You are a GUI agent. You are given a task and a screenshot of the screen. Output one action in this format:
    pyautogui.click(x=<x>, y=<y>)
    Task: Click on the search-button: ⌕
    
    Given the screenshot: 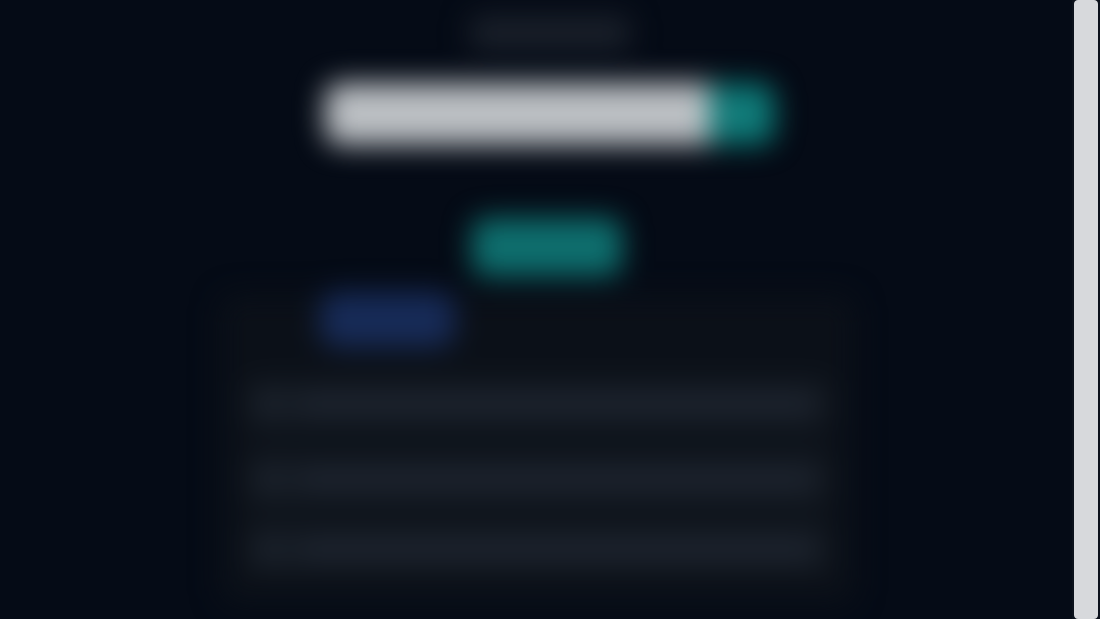 What is the action you would take?
    pyautogui.click(x=742, y=114)
    